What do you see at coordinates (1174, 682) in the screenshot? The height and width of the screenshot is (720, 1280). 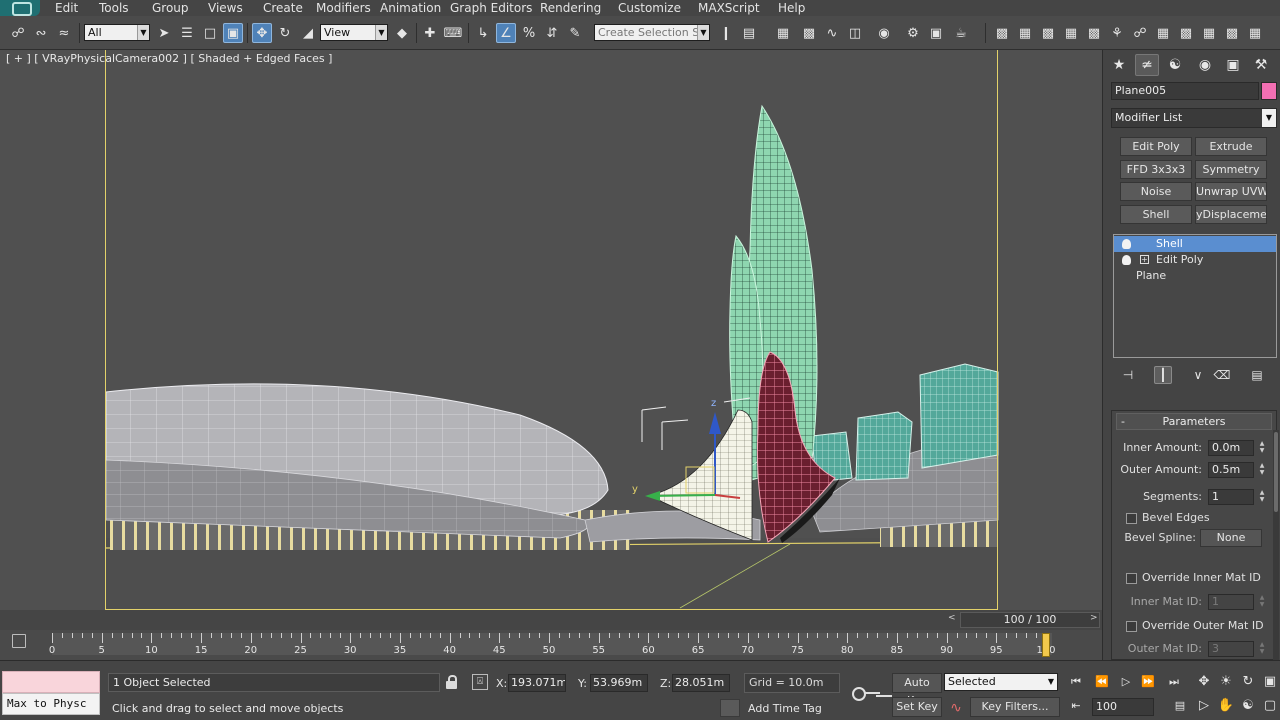 I see `go-to-end-icon: ⏭` at bounding box center [1174, 682].